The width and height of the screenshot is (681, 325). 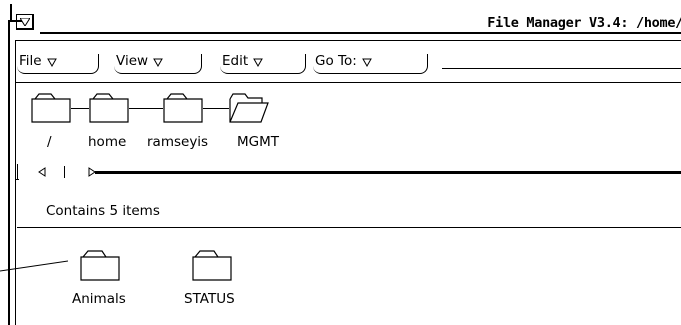 I want to click on scroll-left-button, so click(x=42, y=172).